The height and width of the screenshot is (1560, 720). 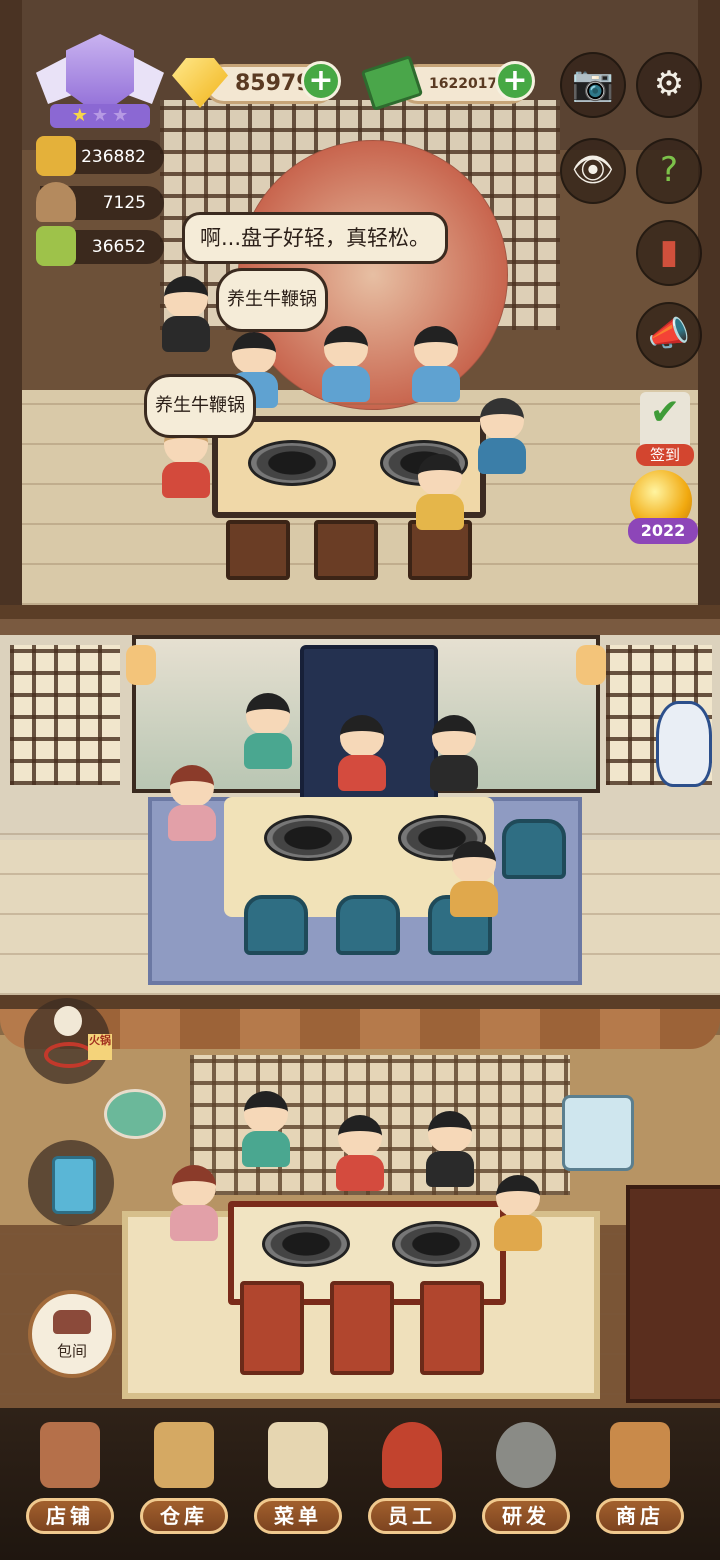 What do you see at coordinates (71, 1351) in the screenshot?
I see `private-room-label: 包间` at bounding box center [71, 1351].